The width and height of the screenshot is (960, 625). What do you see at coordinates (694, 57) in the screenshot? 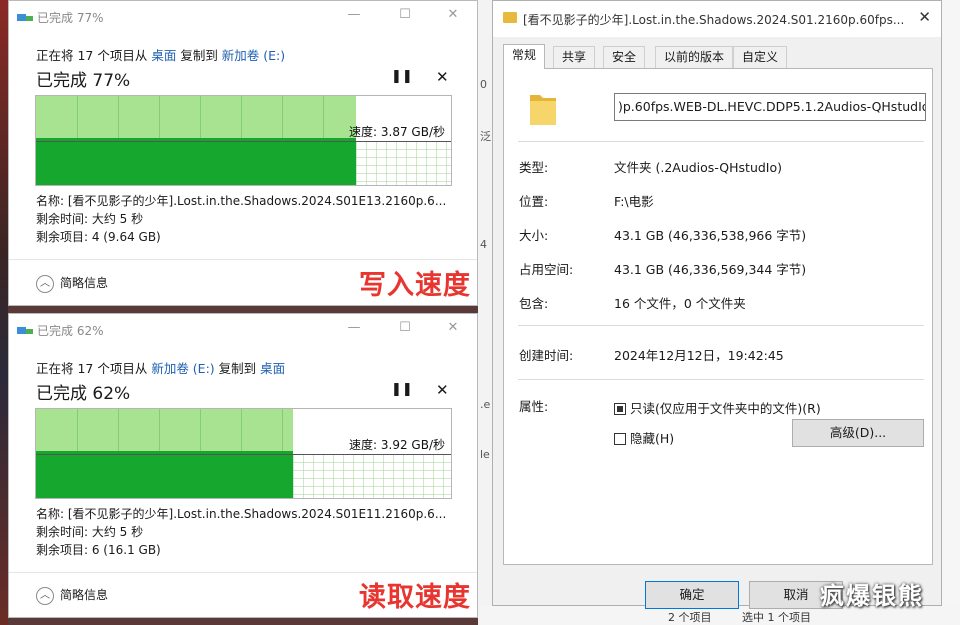
I see `tab-previous-versions: 以前的版本` at bounding box center [694, 57].